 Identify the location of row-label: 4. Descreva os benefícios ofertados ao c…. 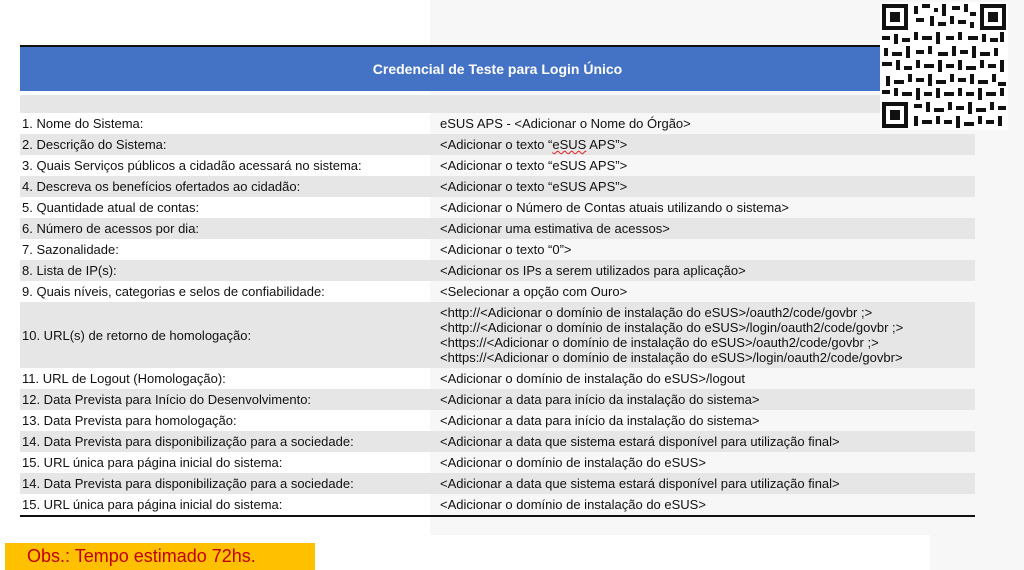
(161, 186).